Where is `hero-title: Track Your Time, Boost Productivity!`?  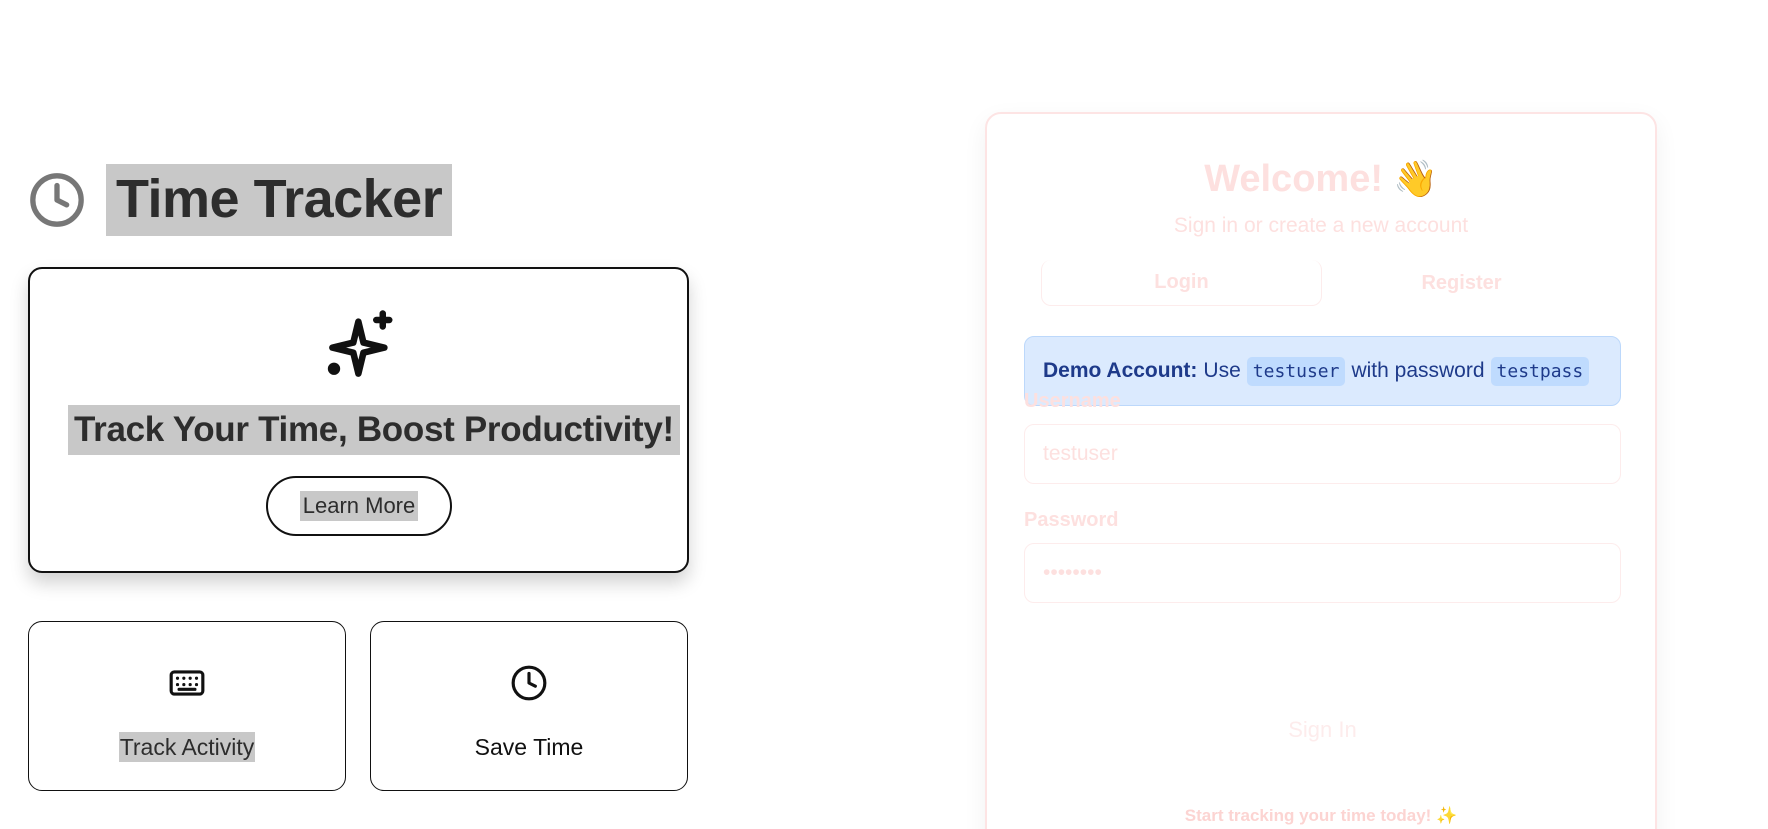 hero-title: Track Your Time, Boost Productivity! is located at coordinates (374, 430).